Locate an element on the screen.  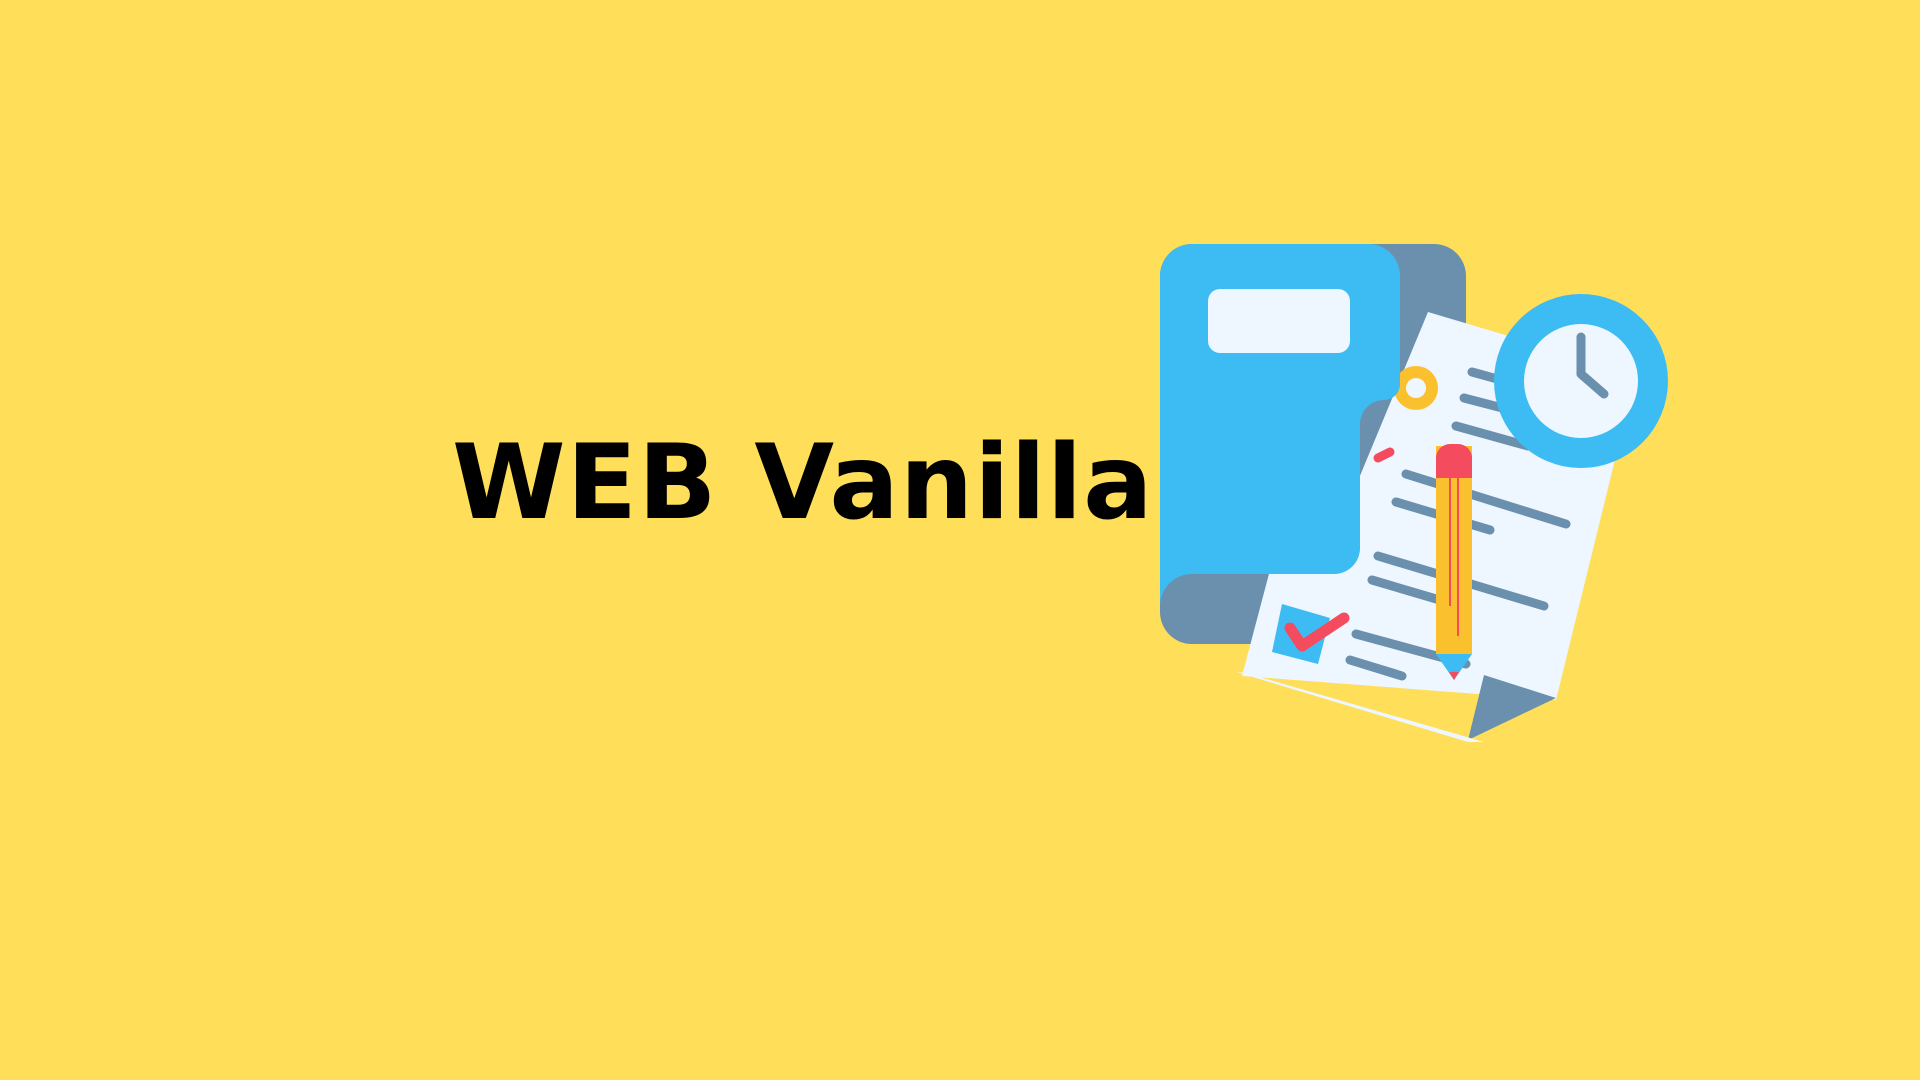
clock-icon is located at coordinates (1581, 381).